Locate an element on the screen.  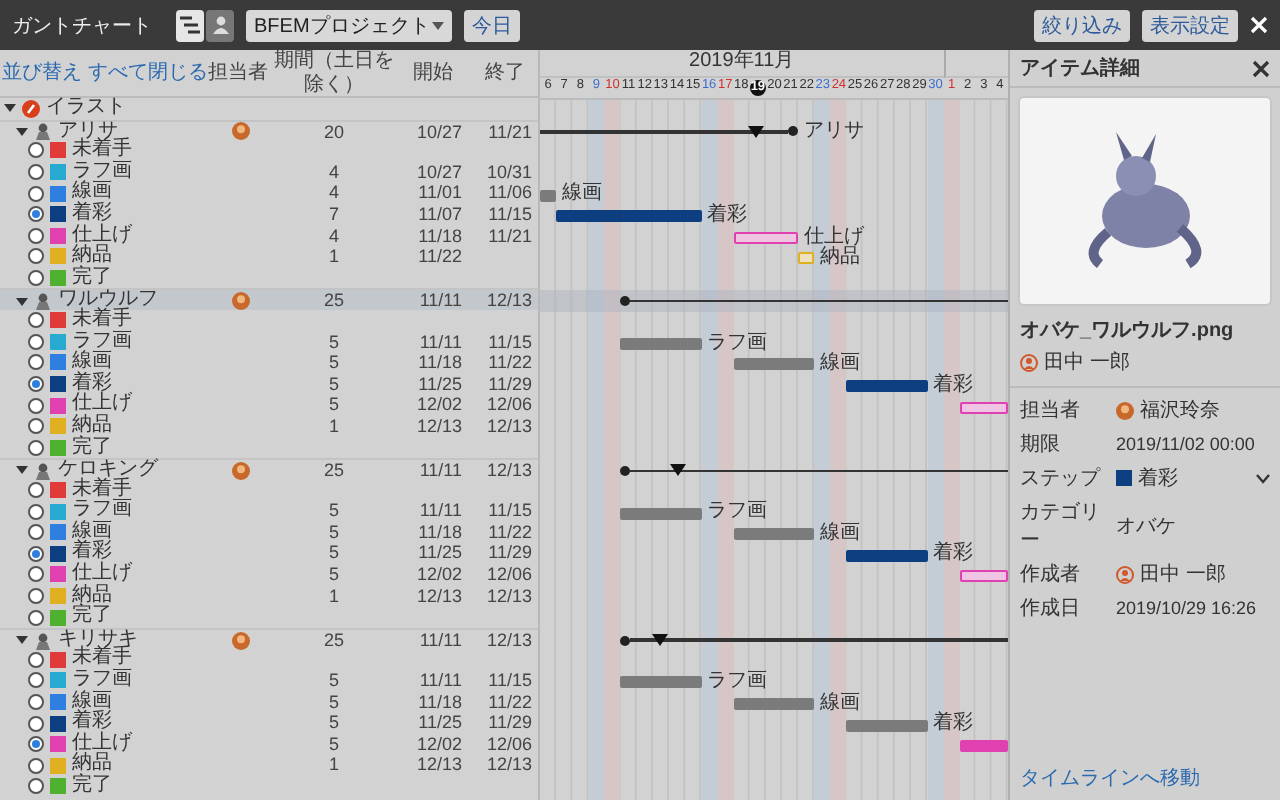
gantt-icon is located at coordinates (190, 25).